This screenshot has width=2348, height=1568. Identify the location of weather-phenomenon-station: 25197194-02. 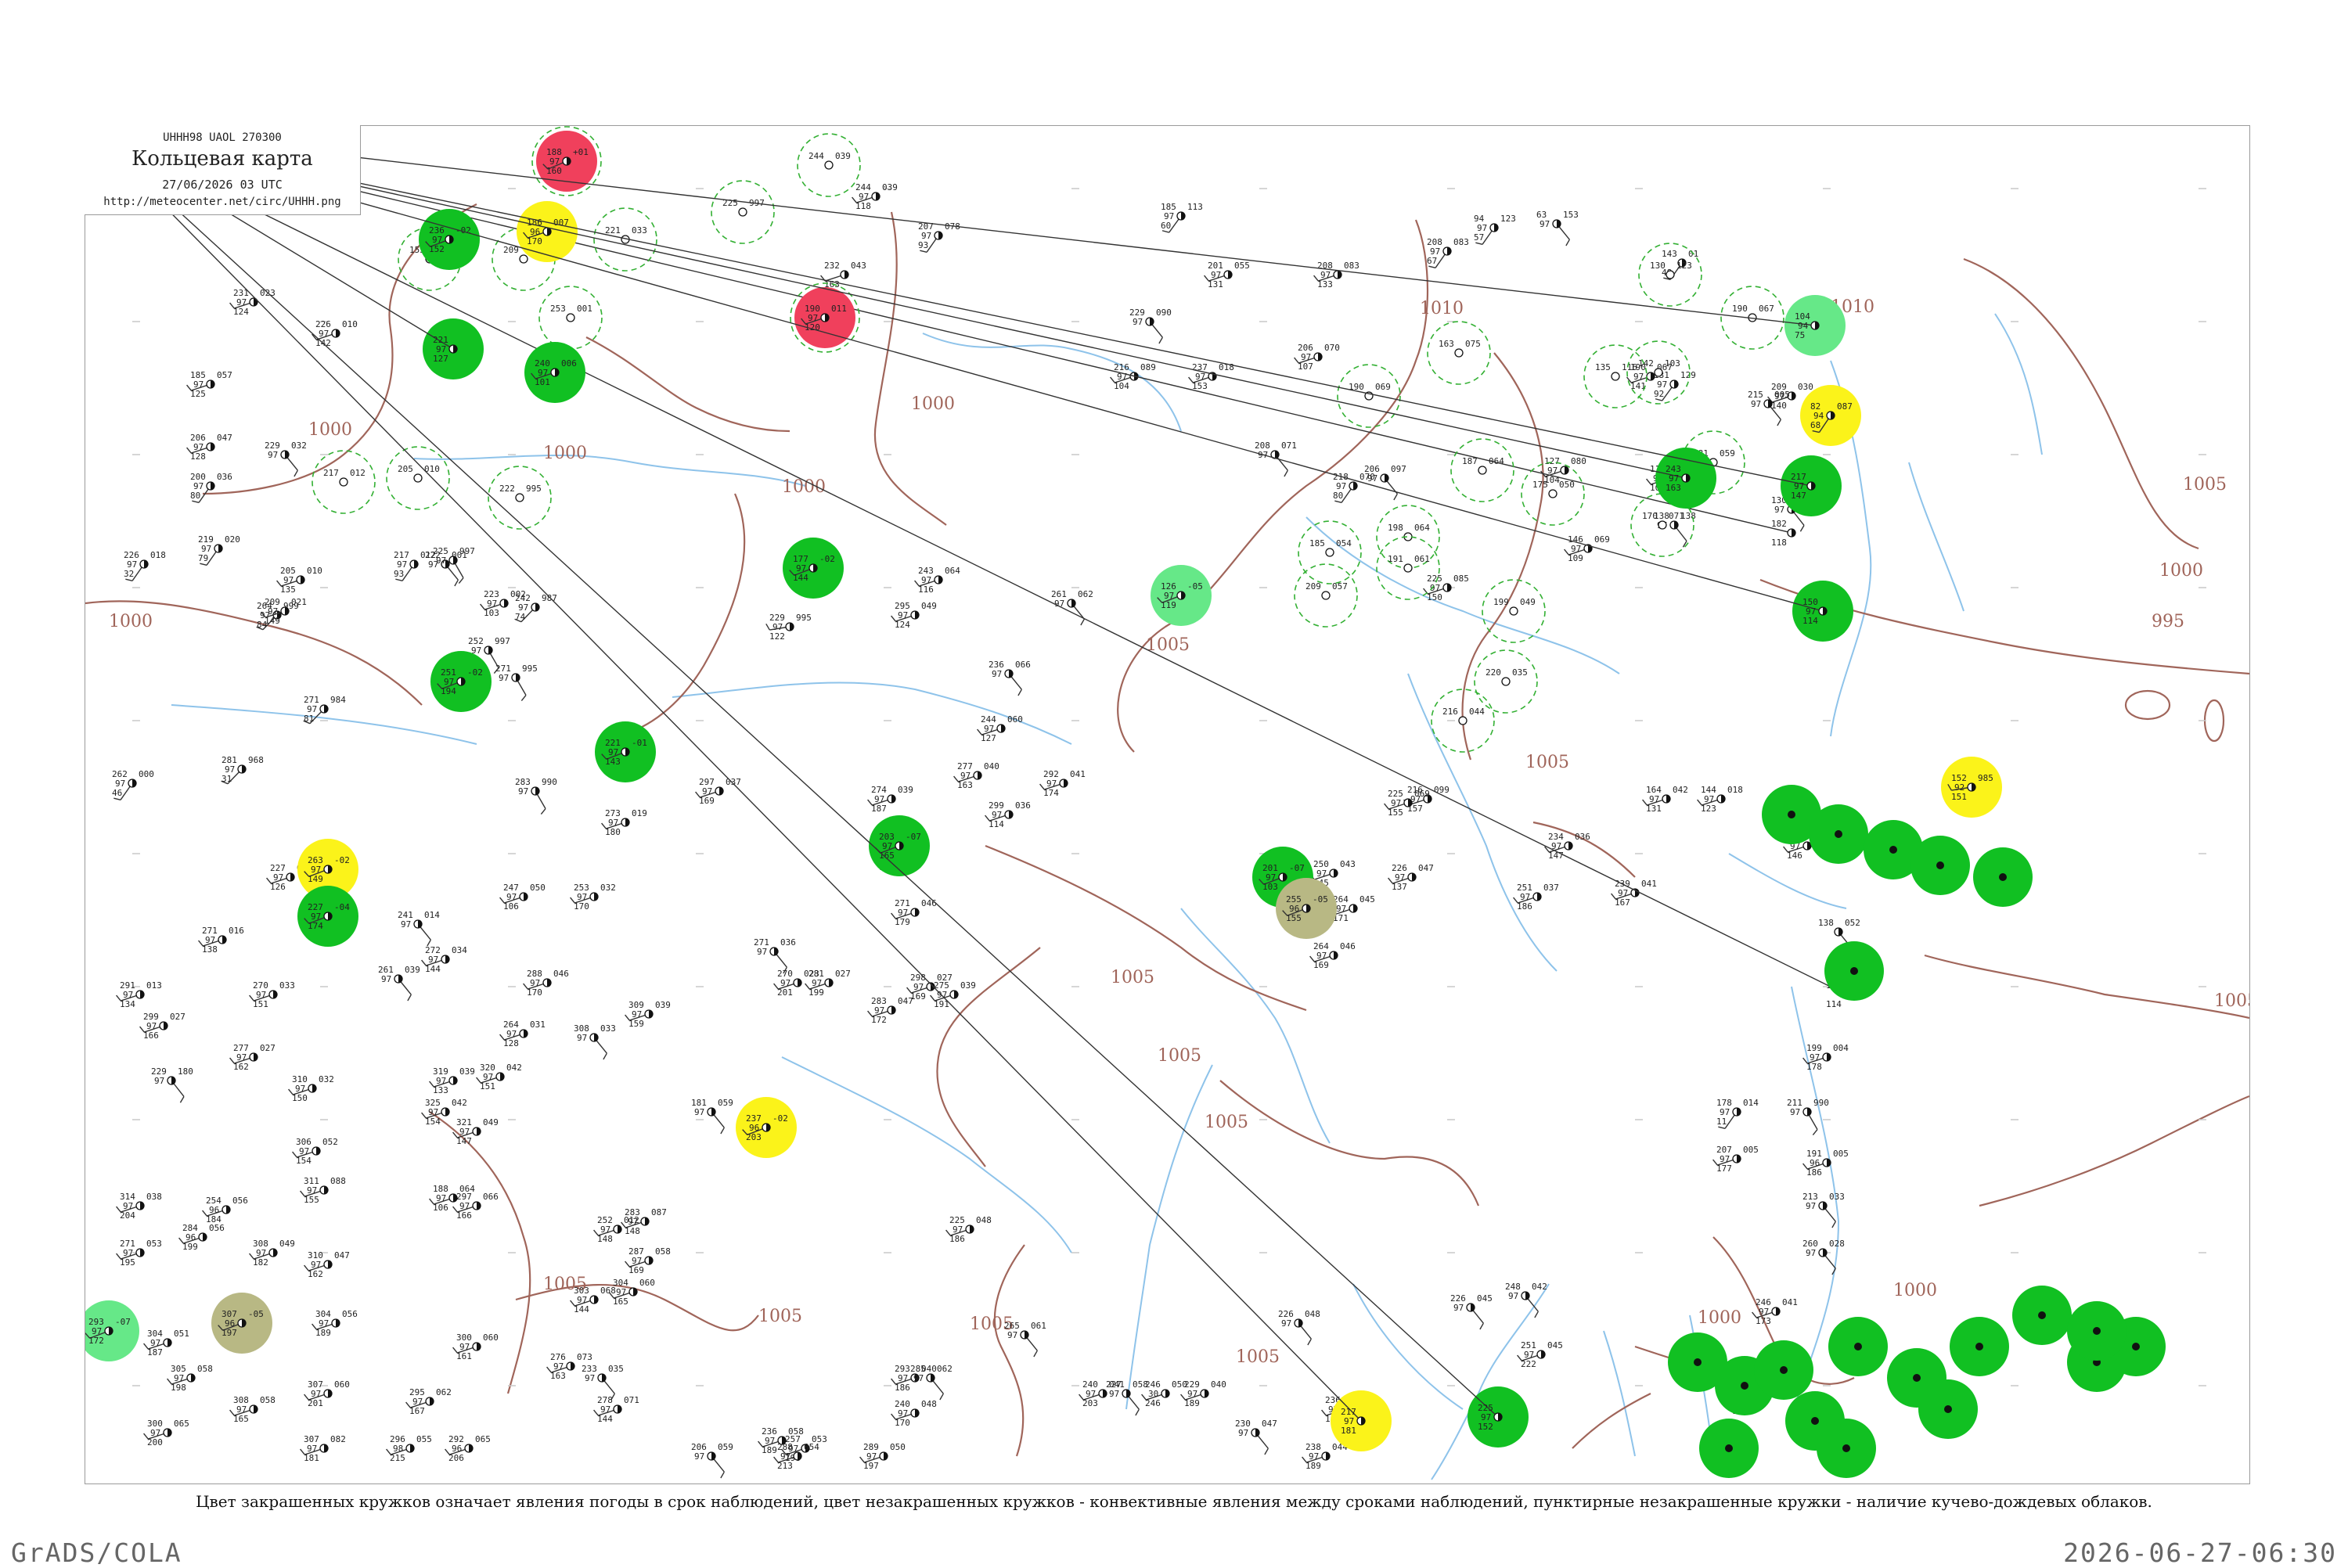
(461, 681).